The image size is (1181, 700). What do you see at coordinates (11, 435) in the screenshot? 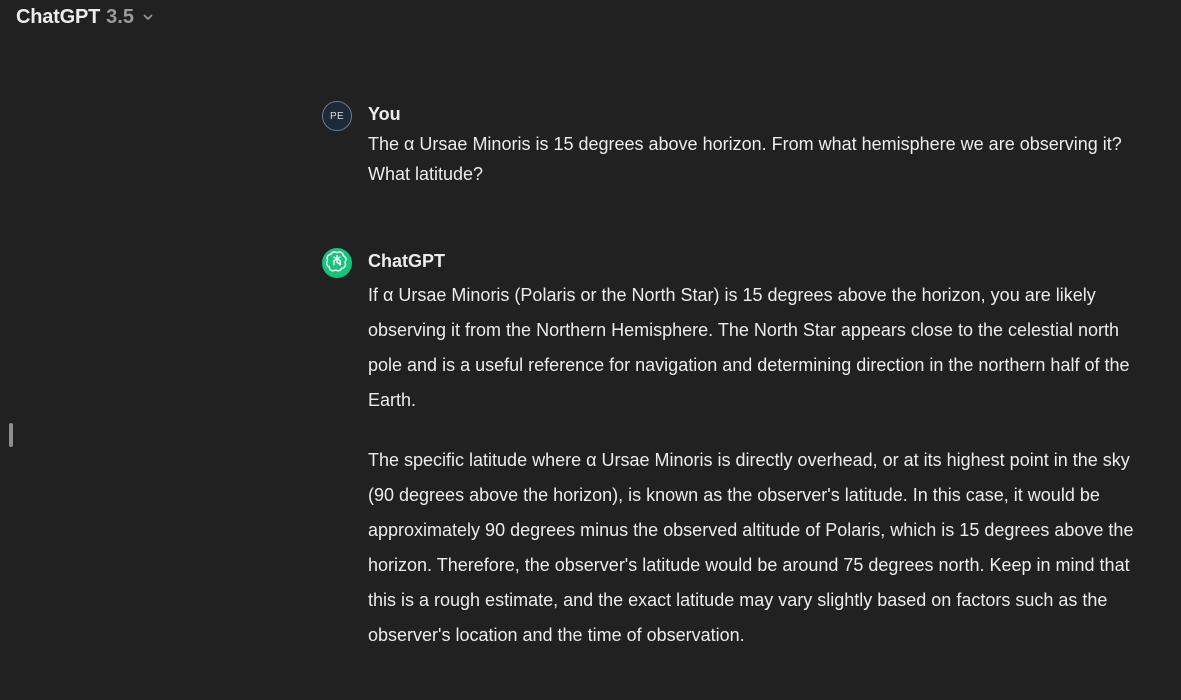
I see `sidebar-toggle-handle` at bounding box center [11, 435].